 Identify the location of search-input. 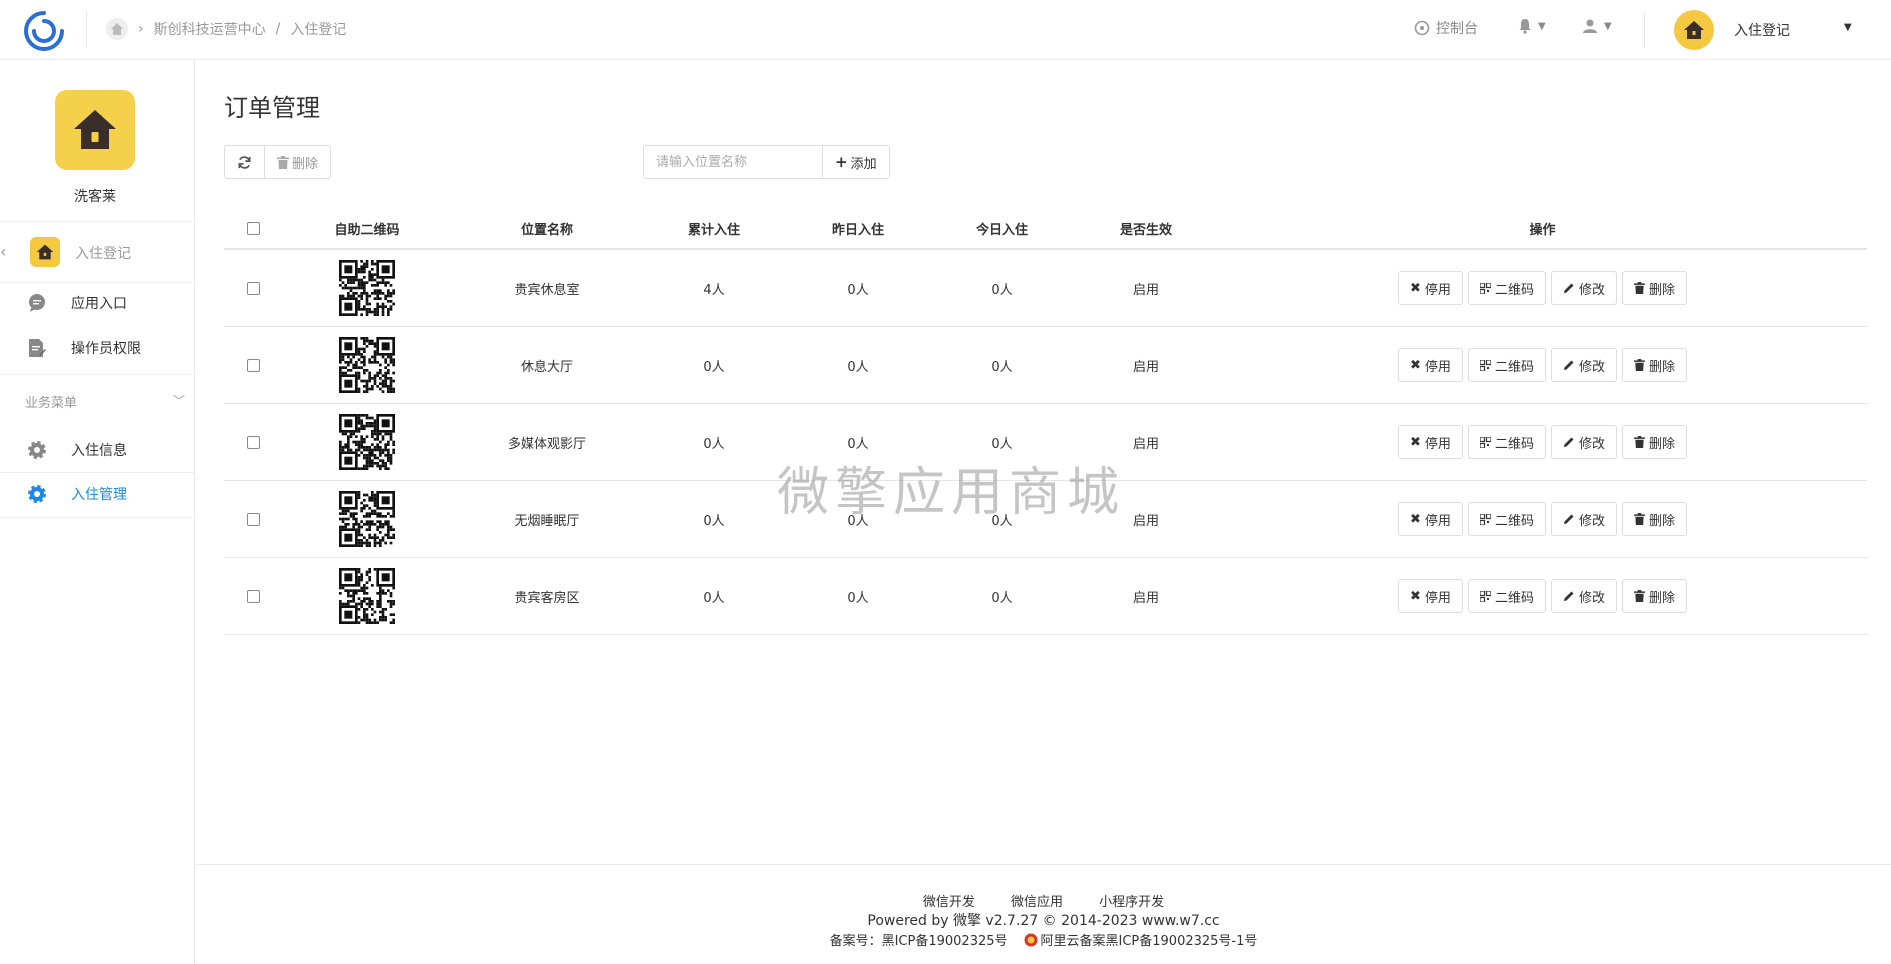
(733, 162).